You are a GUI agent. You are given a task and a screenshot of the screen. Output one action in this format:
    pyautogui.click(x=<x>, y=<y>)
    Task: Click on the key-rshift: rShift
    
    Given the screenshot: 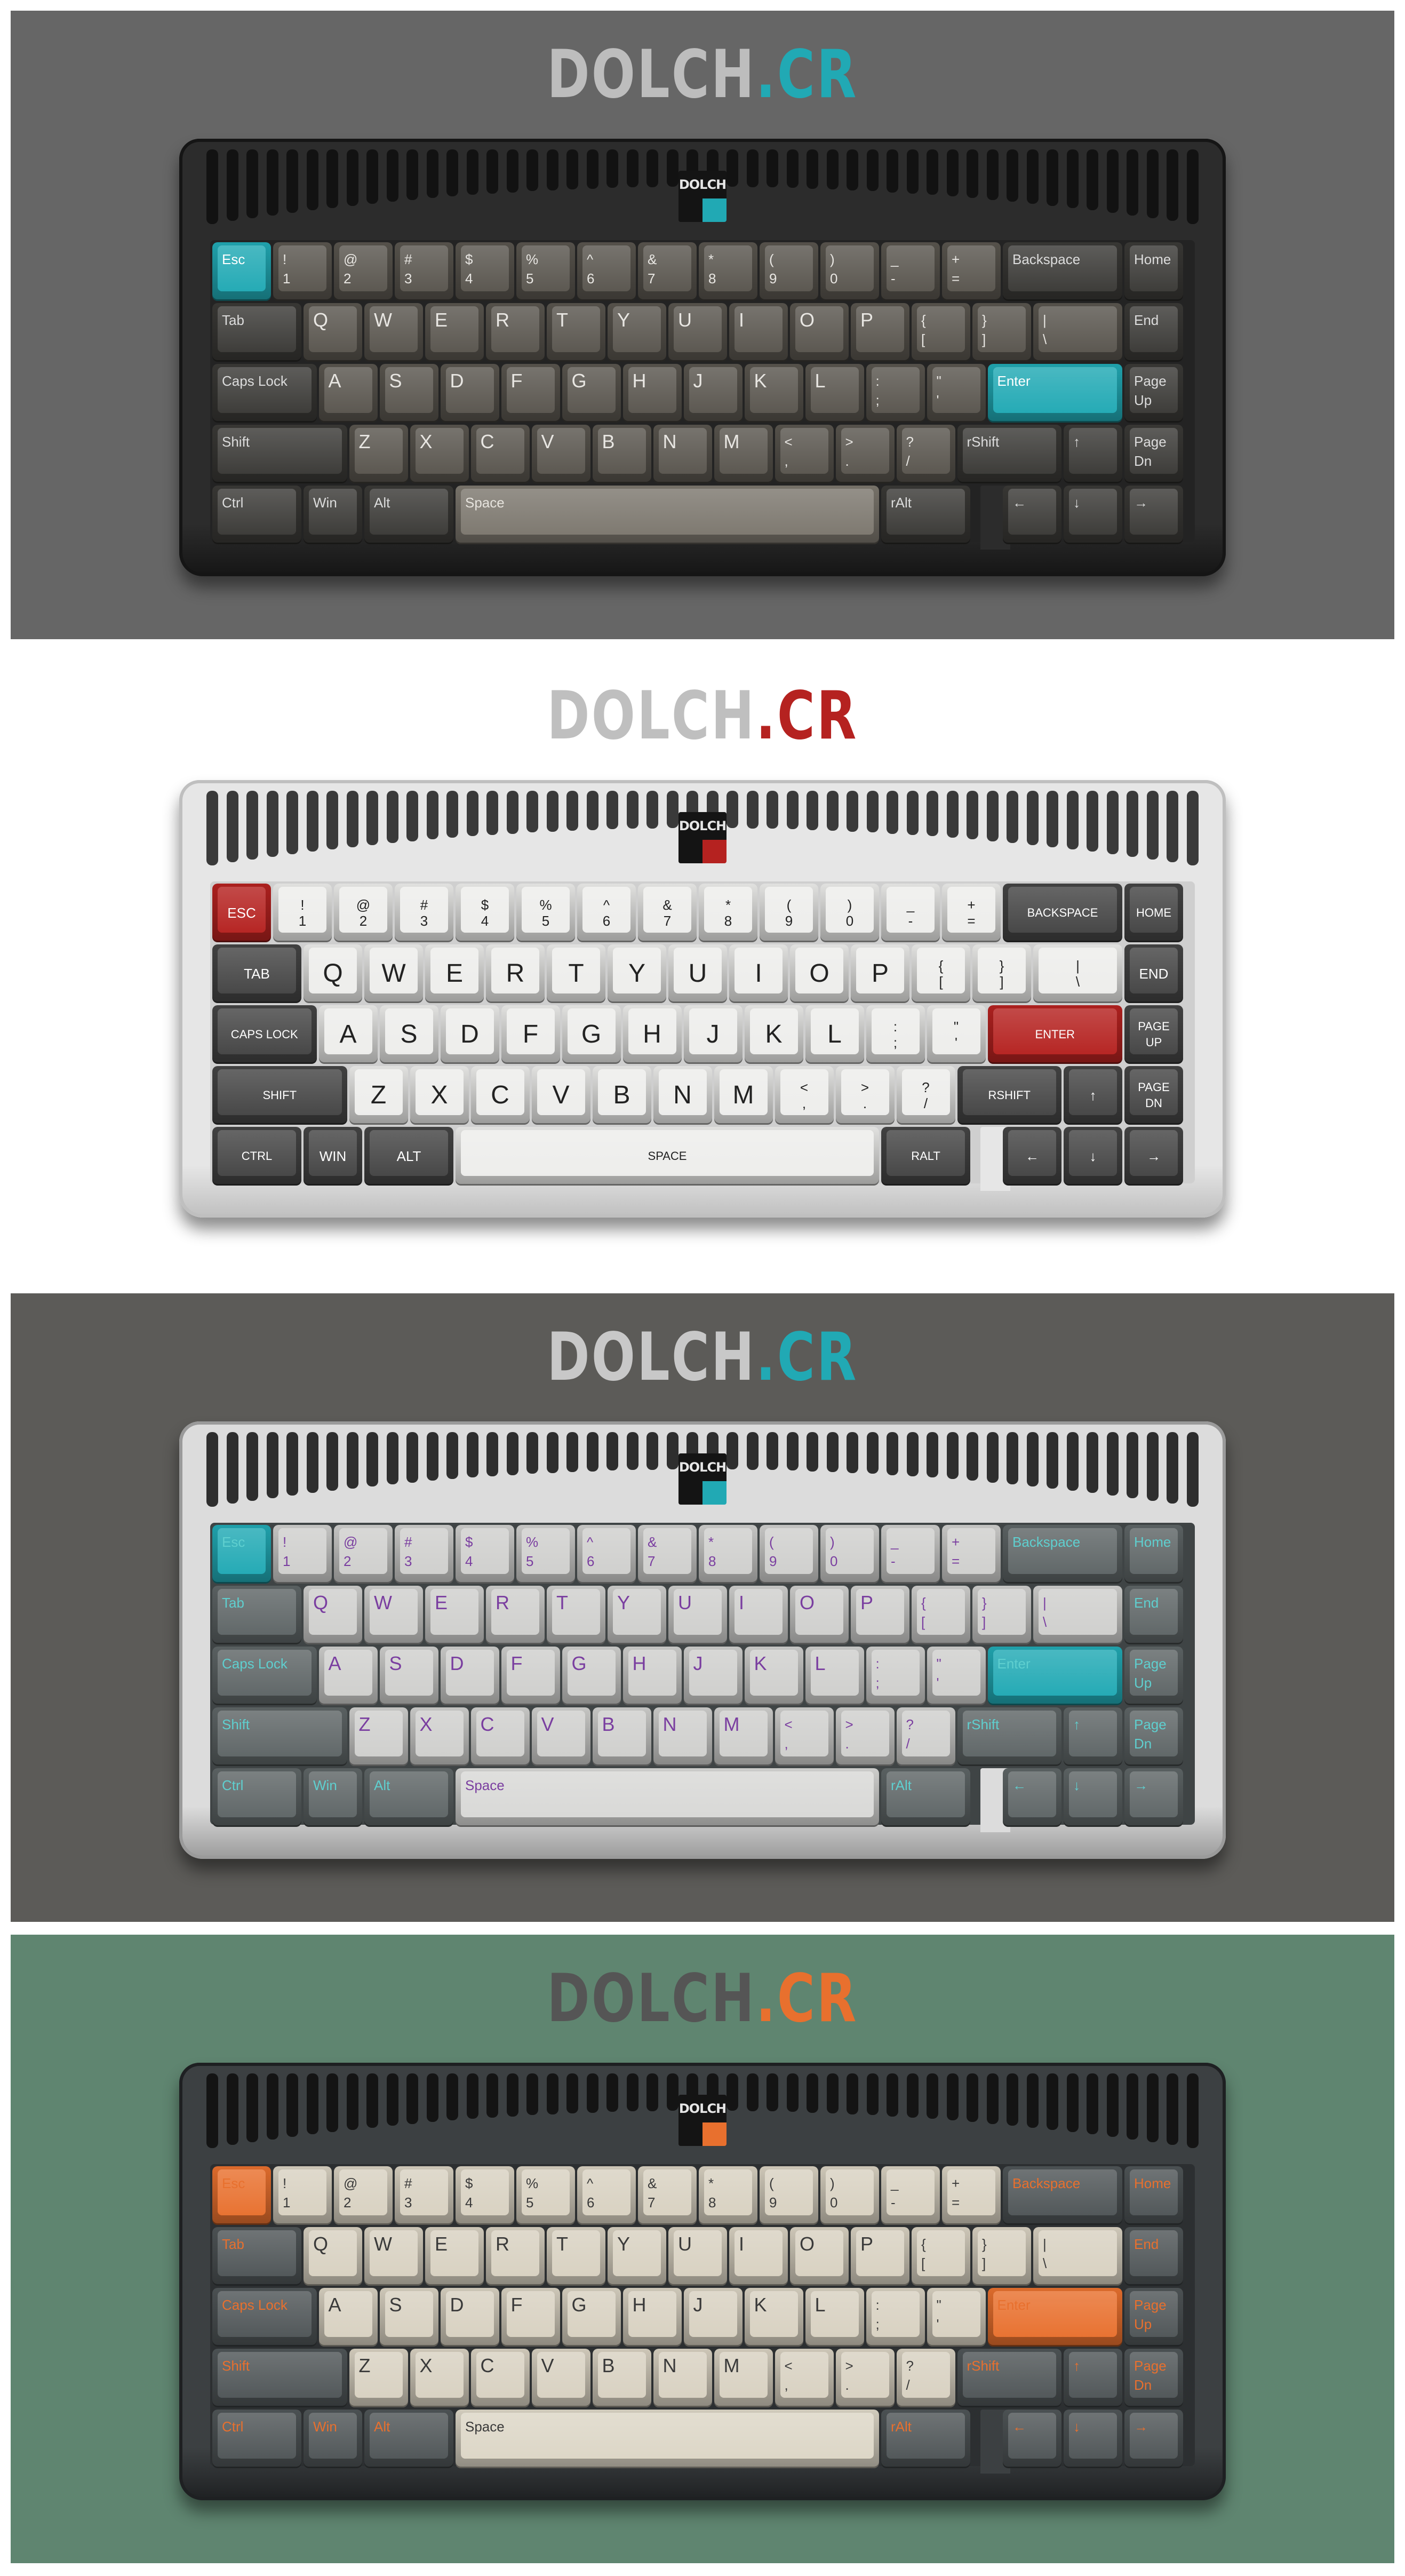 What is the action you would take?
    pyautogui.click(x=1009, y=1736)
    